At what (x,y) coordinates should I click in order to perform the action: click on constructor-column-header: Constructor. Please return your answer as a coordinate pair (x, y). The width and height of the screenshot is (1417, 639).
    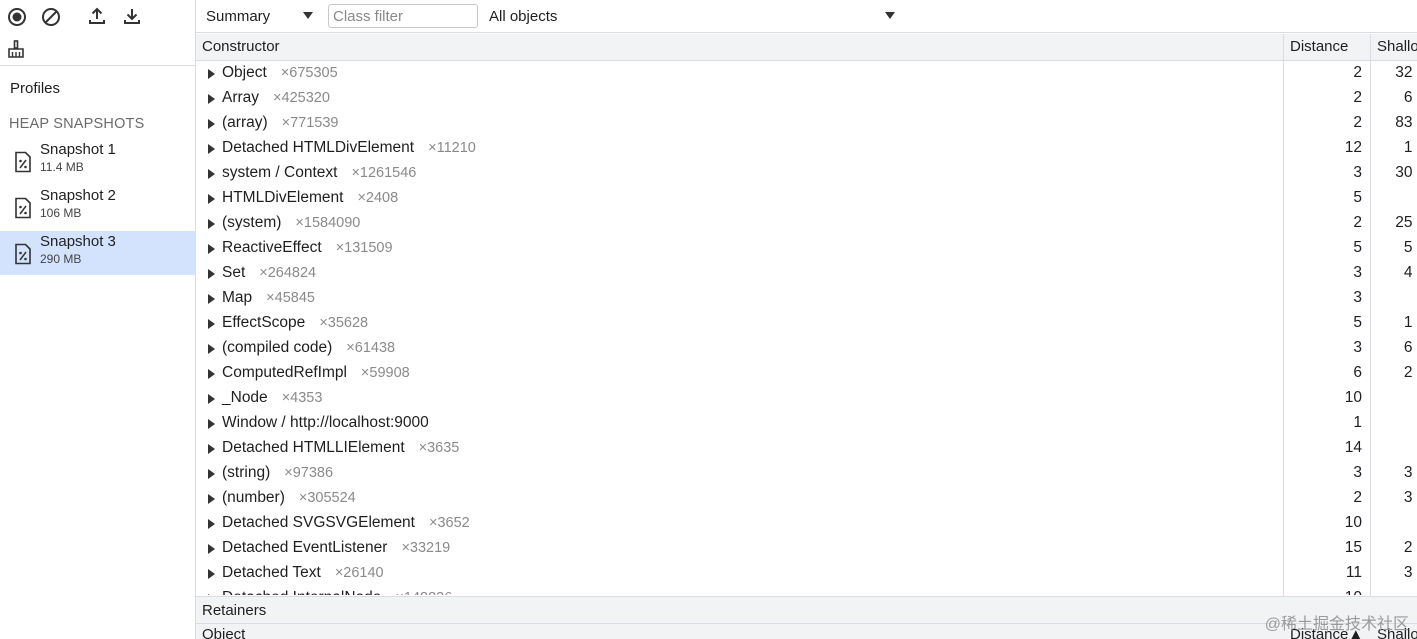
    Looking at the image, I should click on (742, 47).